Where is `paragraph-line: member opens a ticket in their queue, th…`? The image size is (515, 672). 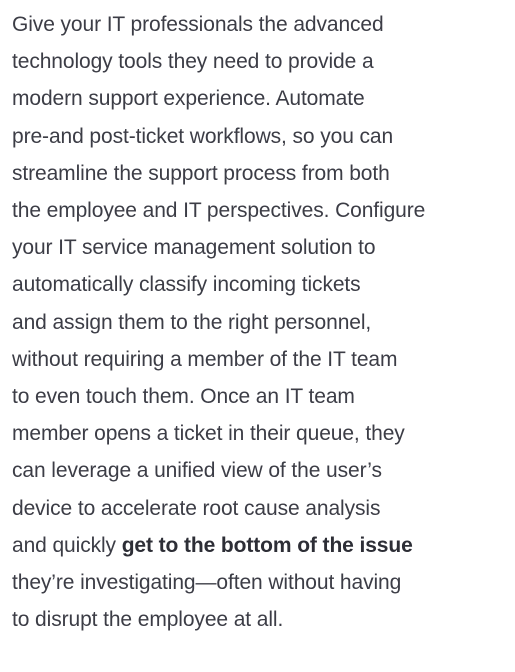
paragraph-line: member opens a ticket in their queue, th… is located at coordinates (208, 434).